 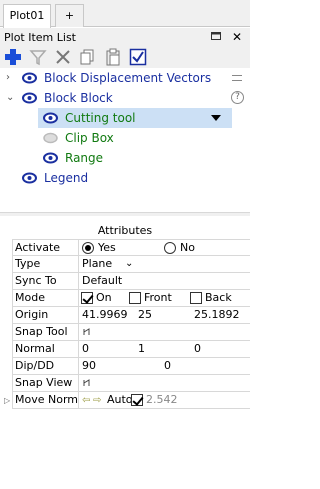 What do you see at coordinates (86, 400) in the screenshot?
I see `arrow-left-icon: ⇦` at bounding box center [86, 400].